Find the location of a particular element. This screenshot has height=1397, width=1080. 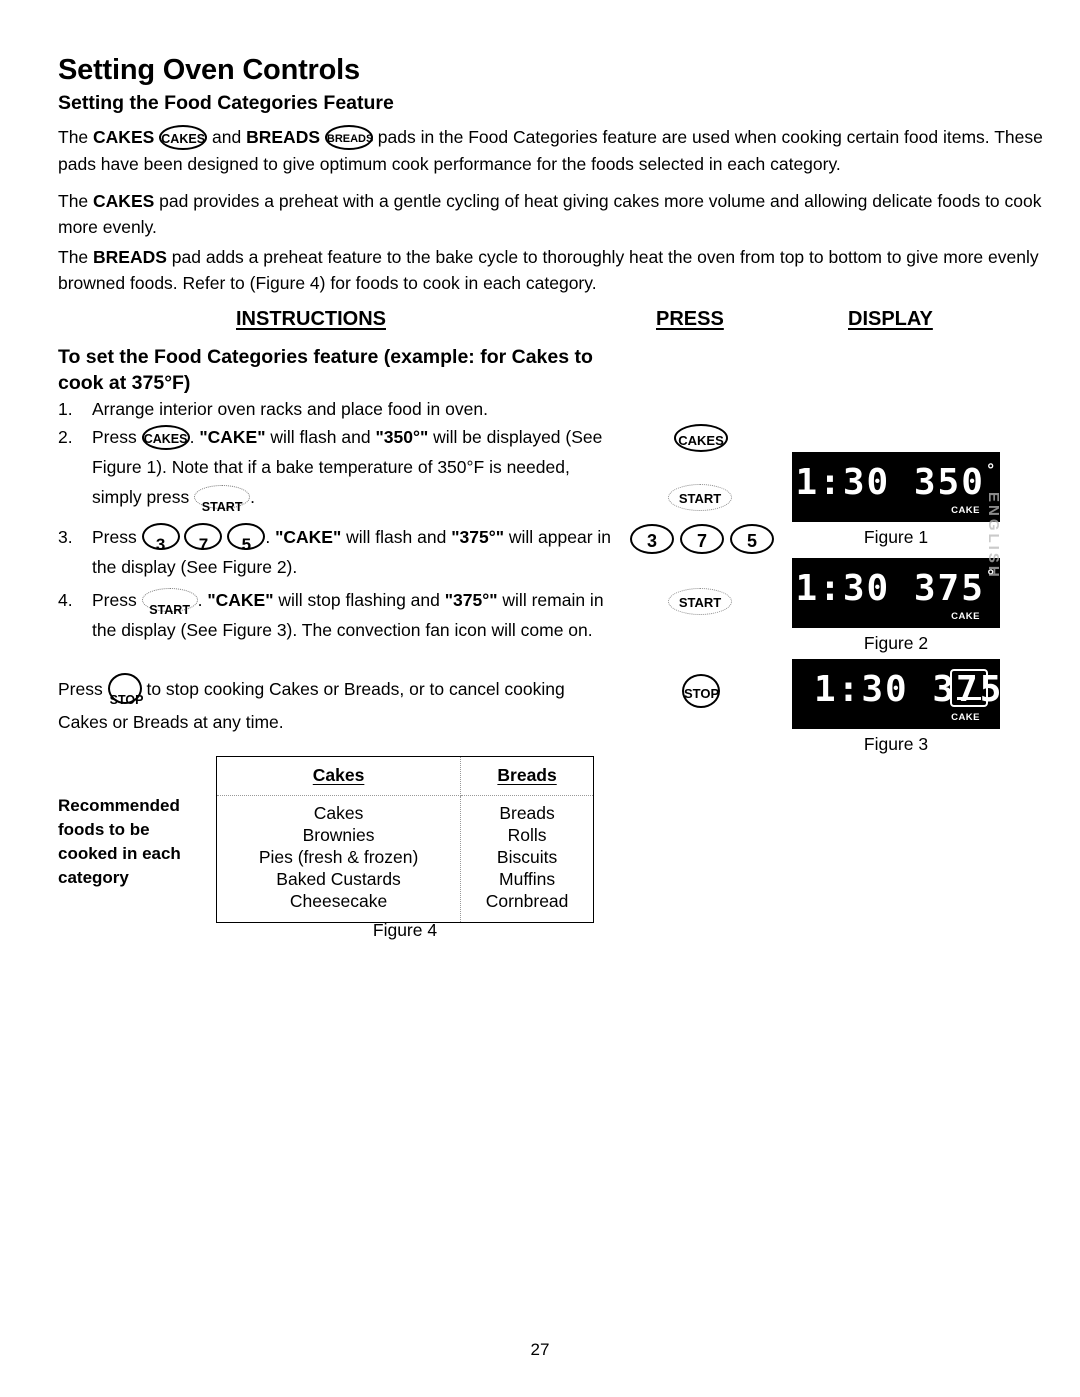

intro-p1-cakes-bold: CAKES is located at coordinates (124, 137).